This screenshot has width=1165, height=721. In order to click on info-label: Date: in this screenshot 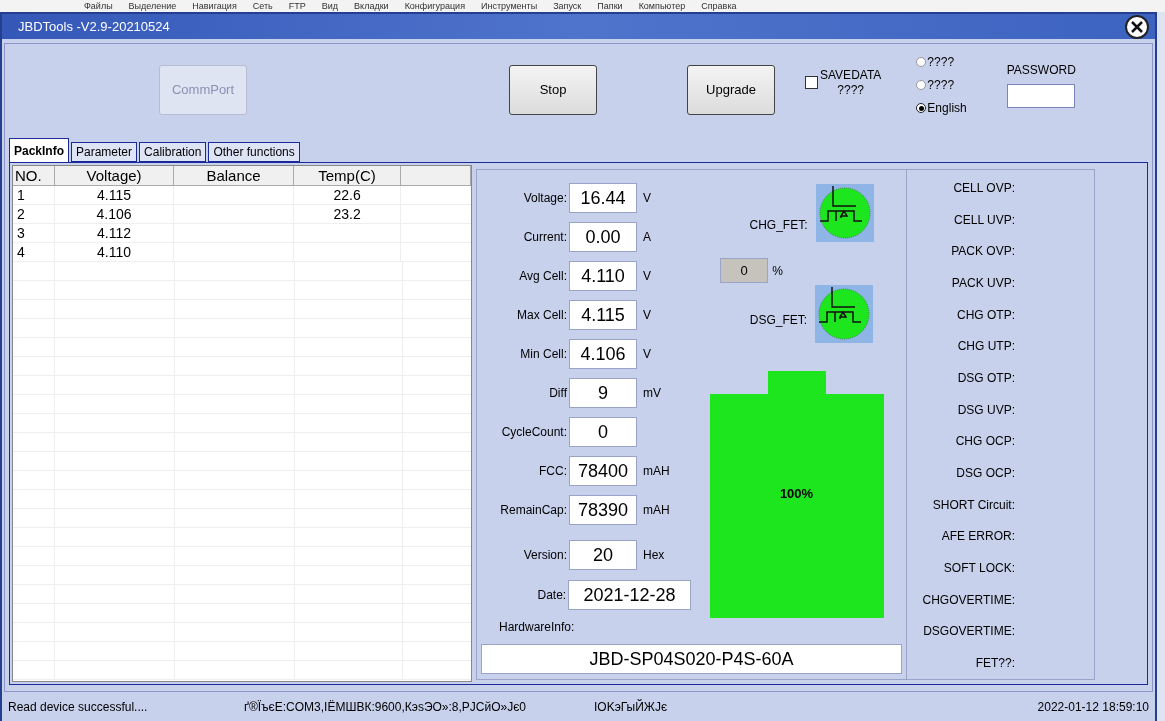, I will do `click(552, 595)`.